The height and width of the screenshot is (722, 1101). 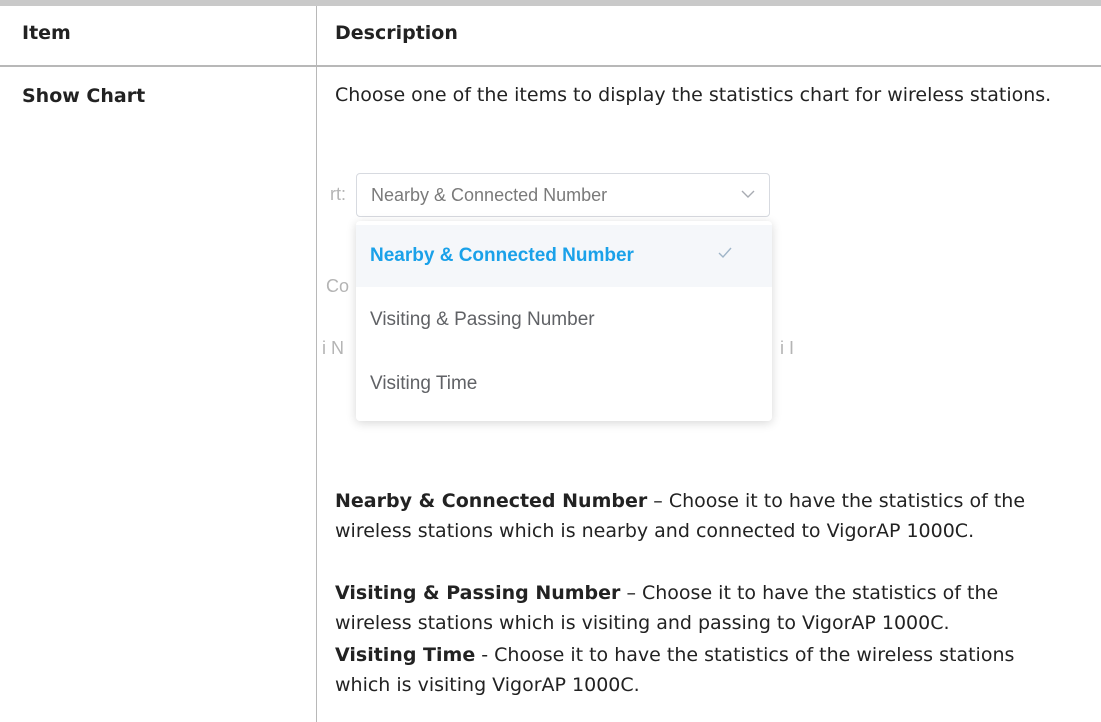 I want to click on option-visiting-time: Visiting Time, so click(x=564, y=384).